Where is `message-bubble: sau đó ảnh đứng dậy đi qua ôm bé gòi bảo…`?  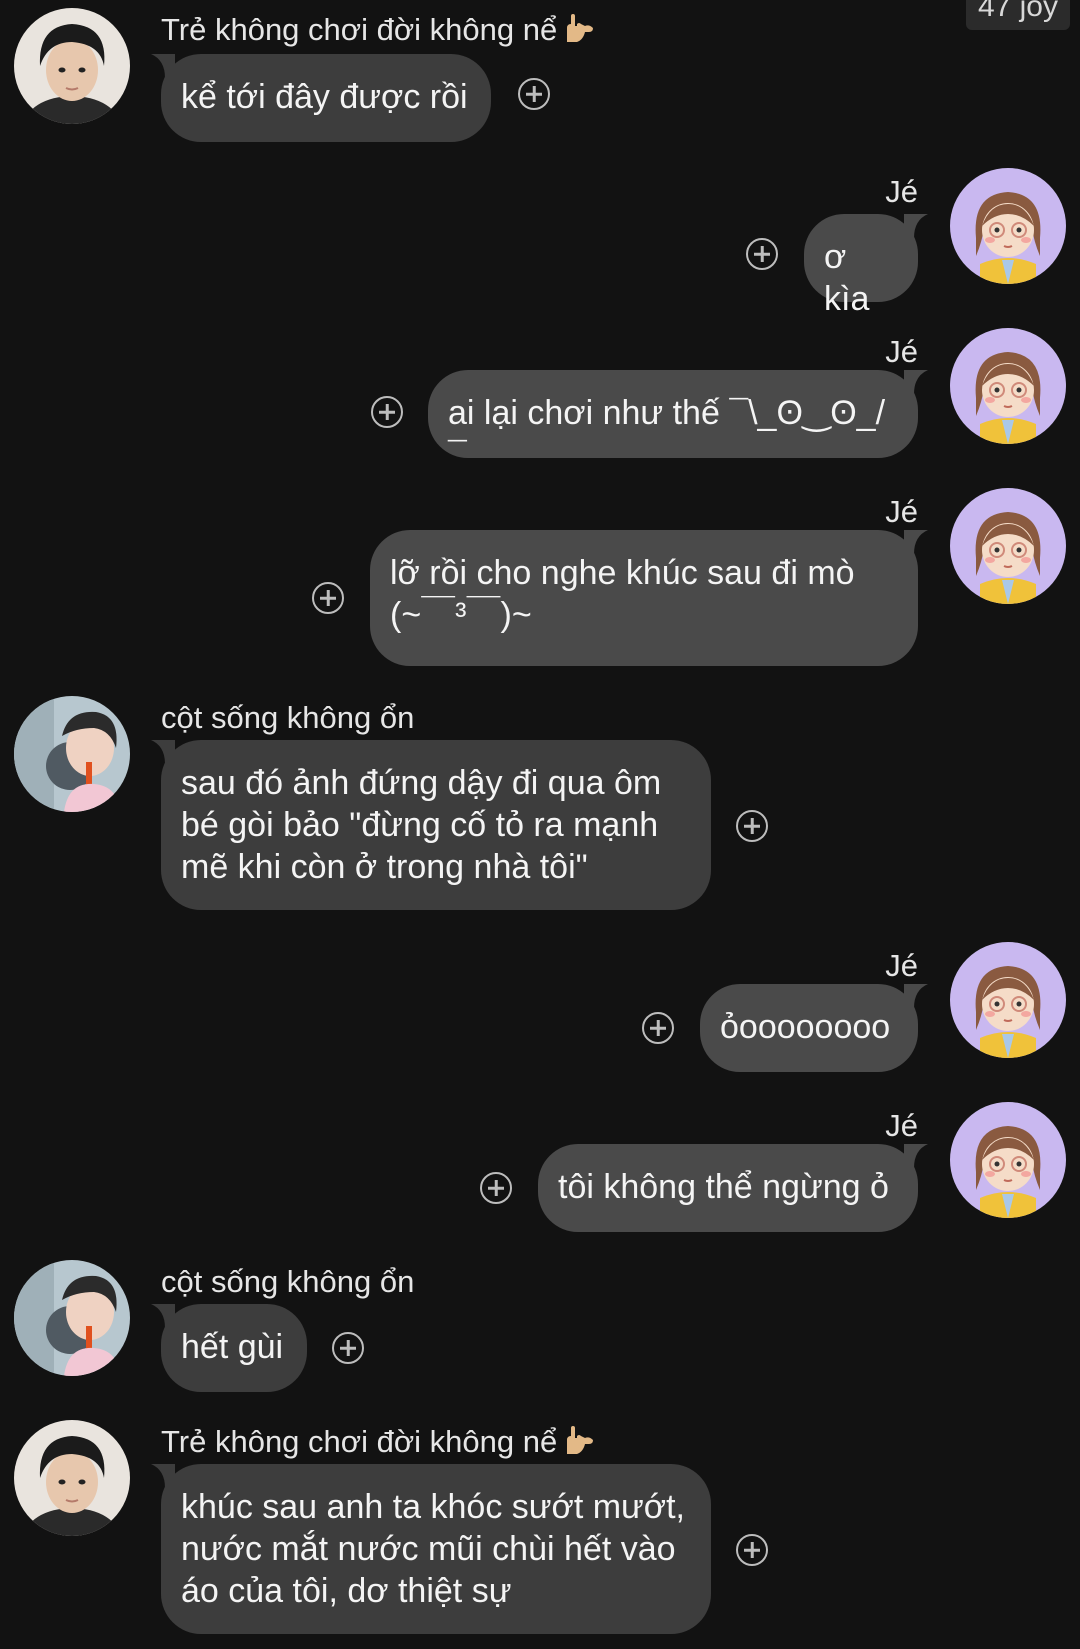 message-bubble: sau đó ảnh đứng dậy đi qua ôm bé gòi bảo… is located at coordinates (431, 825).